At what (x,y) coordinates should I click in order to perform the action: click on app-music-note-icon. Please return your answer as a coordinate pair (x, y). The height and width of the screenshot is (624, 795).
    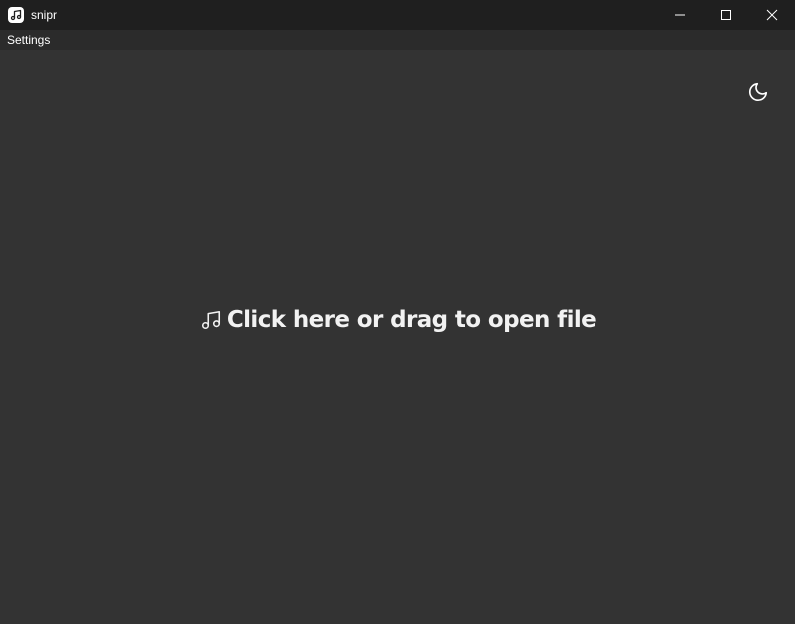
    Looking at the image, I should click on (16, 15).